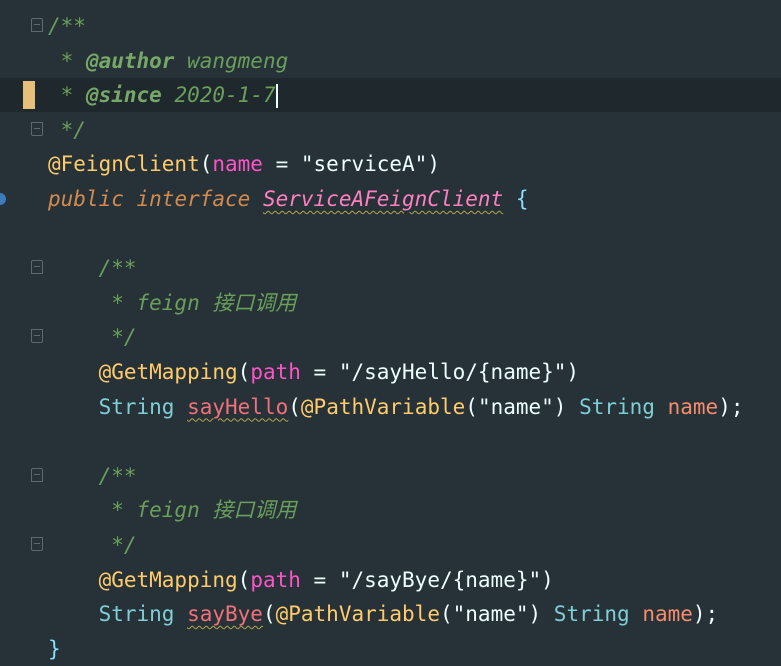  I want to click on change-marker, so click(29, 95).